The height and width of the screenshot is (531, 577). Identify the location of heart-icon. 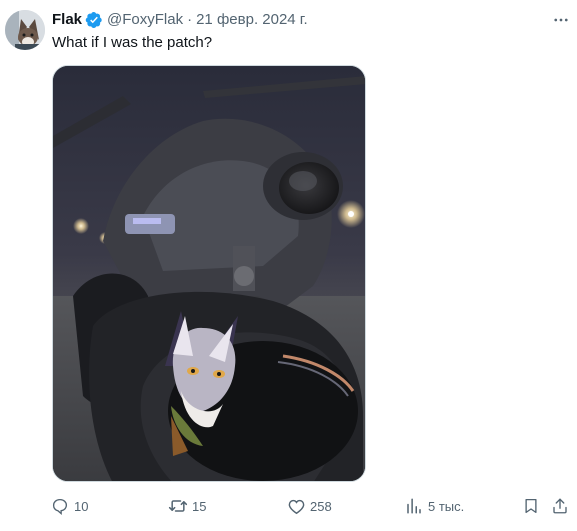
(296, 506).